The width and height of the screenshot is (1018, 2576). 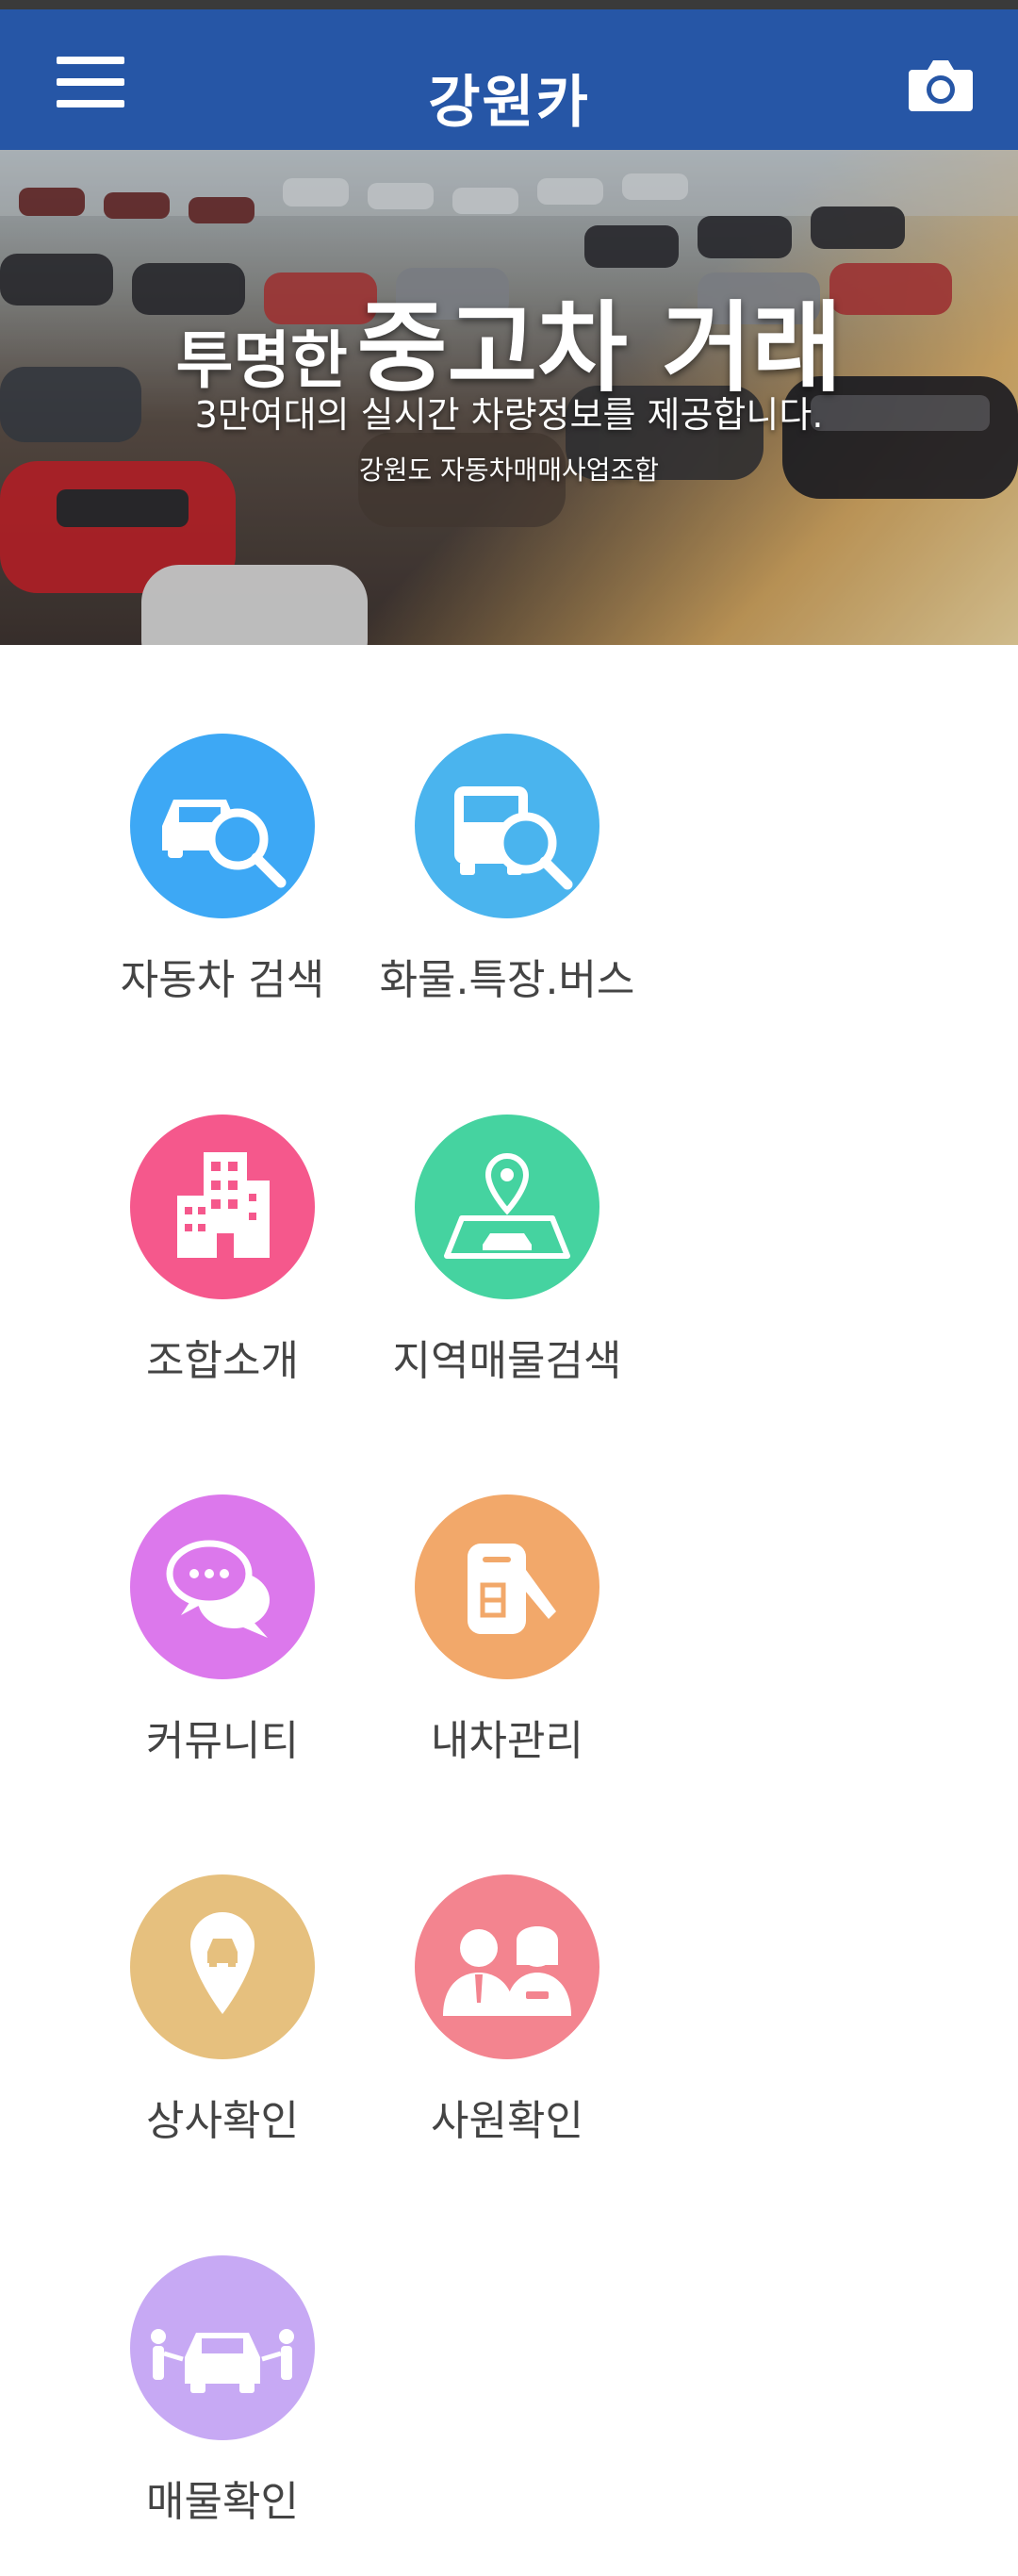 I want to click on menu-my-car: 내차관리, so click(x=507, y=1635).